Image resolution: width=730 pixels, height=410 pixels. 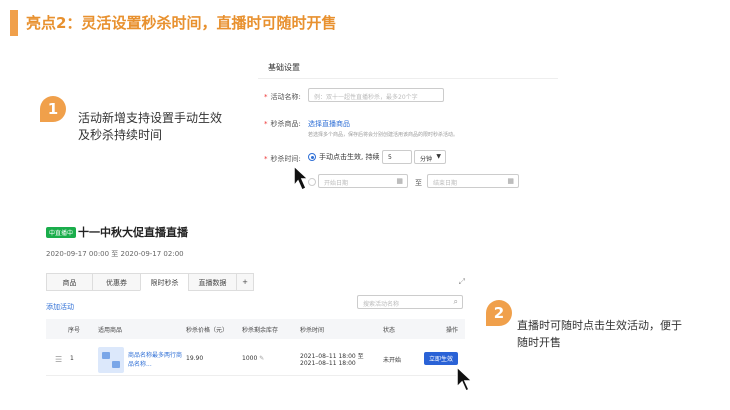 I want to click on drag-handle-icon: ☰, so click(x=58, y=359).